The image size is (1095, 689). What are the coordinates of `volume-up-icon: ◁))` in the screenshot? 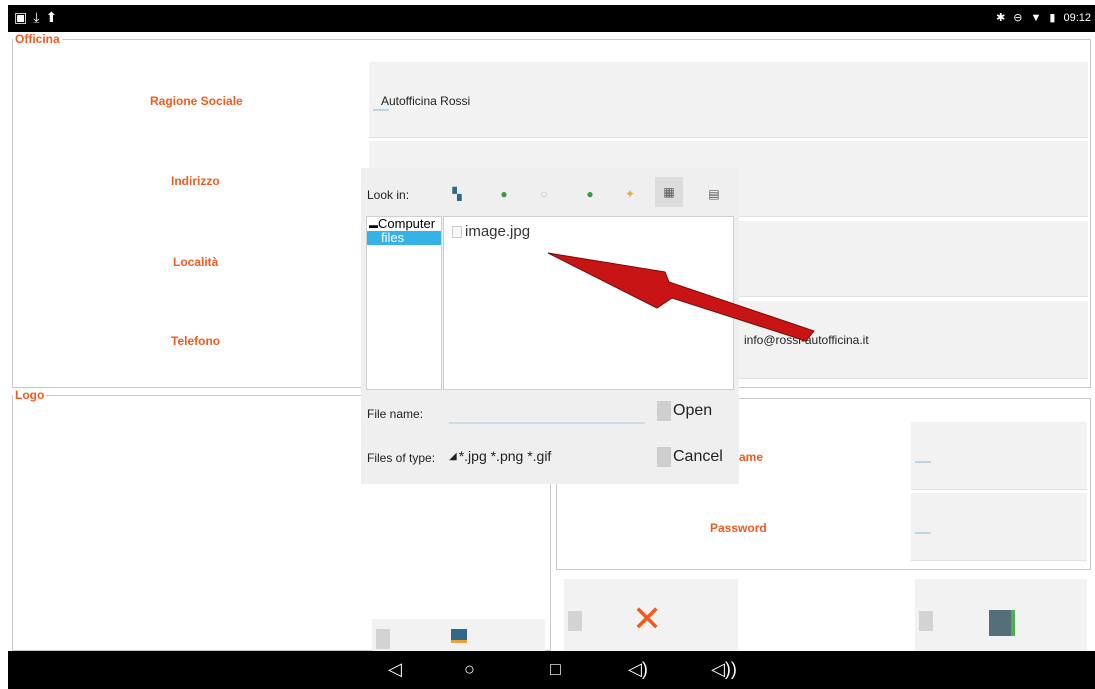 It's located at (724, 669).